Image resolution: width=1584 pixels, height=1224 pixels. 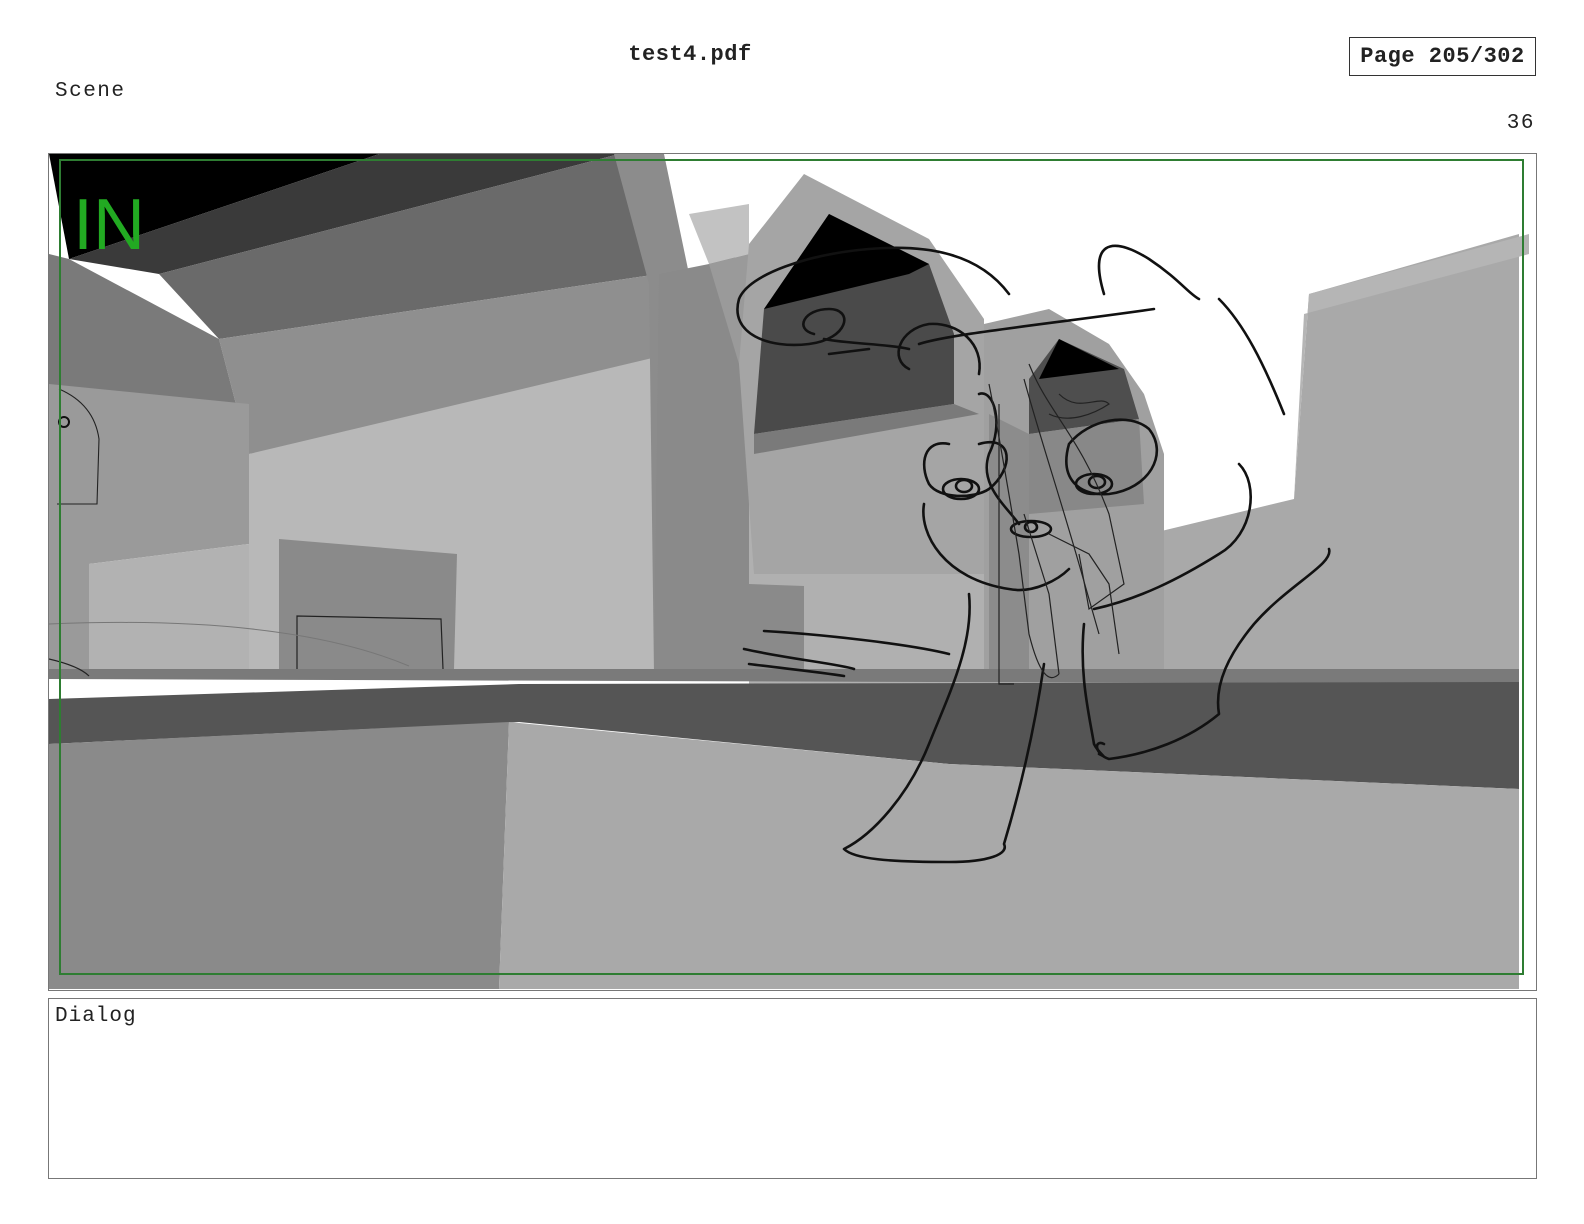 I want to click on scene-label: Scene, so click(x=90, y=91).